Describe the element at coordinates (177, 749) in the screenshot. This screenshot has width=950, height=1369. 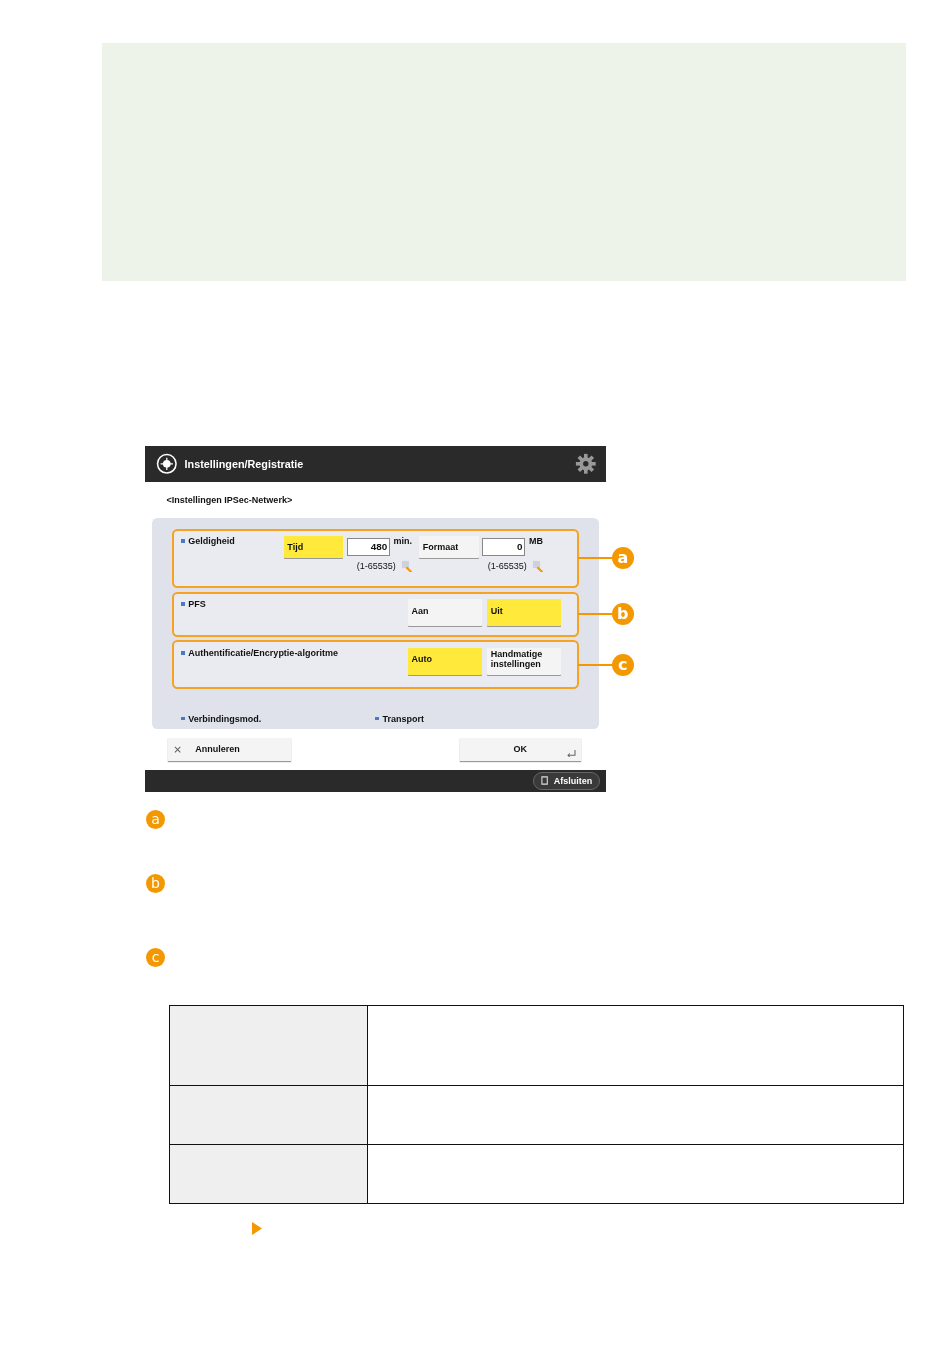
I see `close-icon` at that location.